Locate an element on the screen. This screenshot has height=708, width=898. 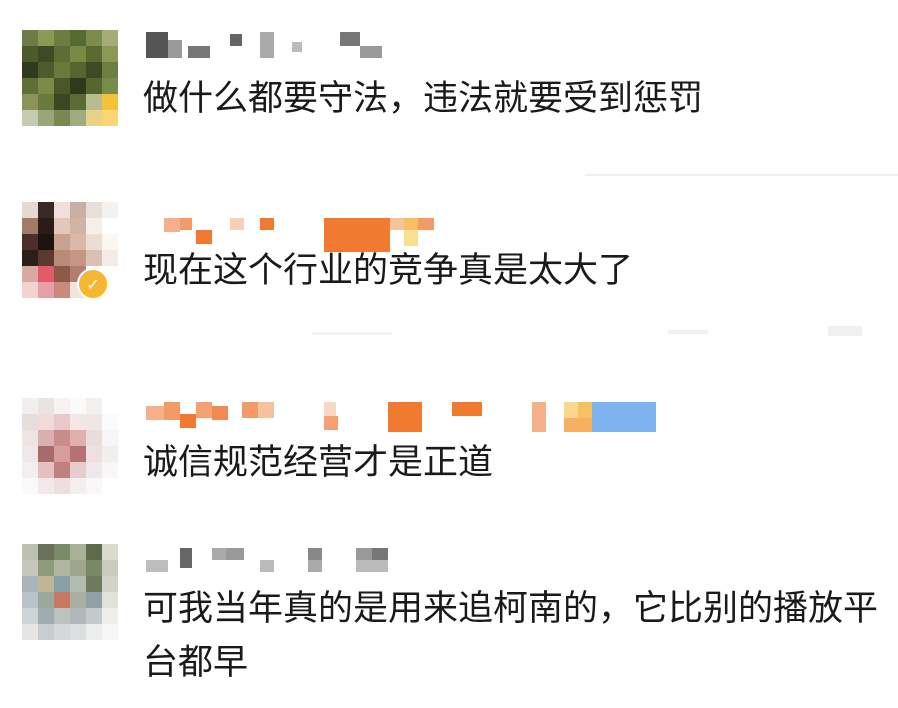
comment-text: 做什么都要守法，违法就要受到惩罚 is located at coordinates (423, 99).